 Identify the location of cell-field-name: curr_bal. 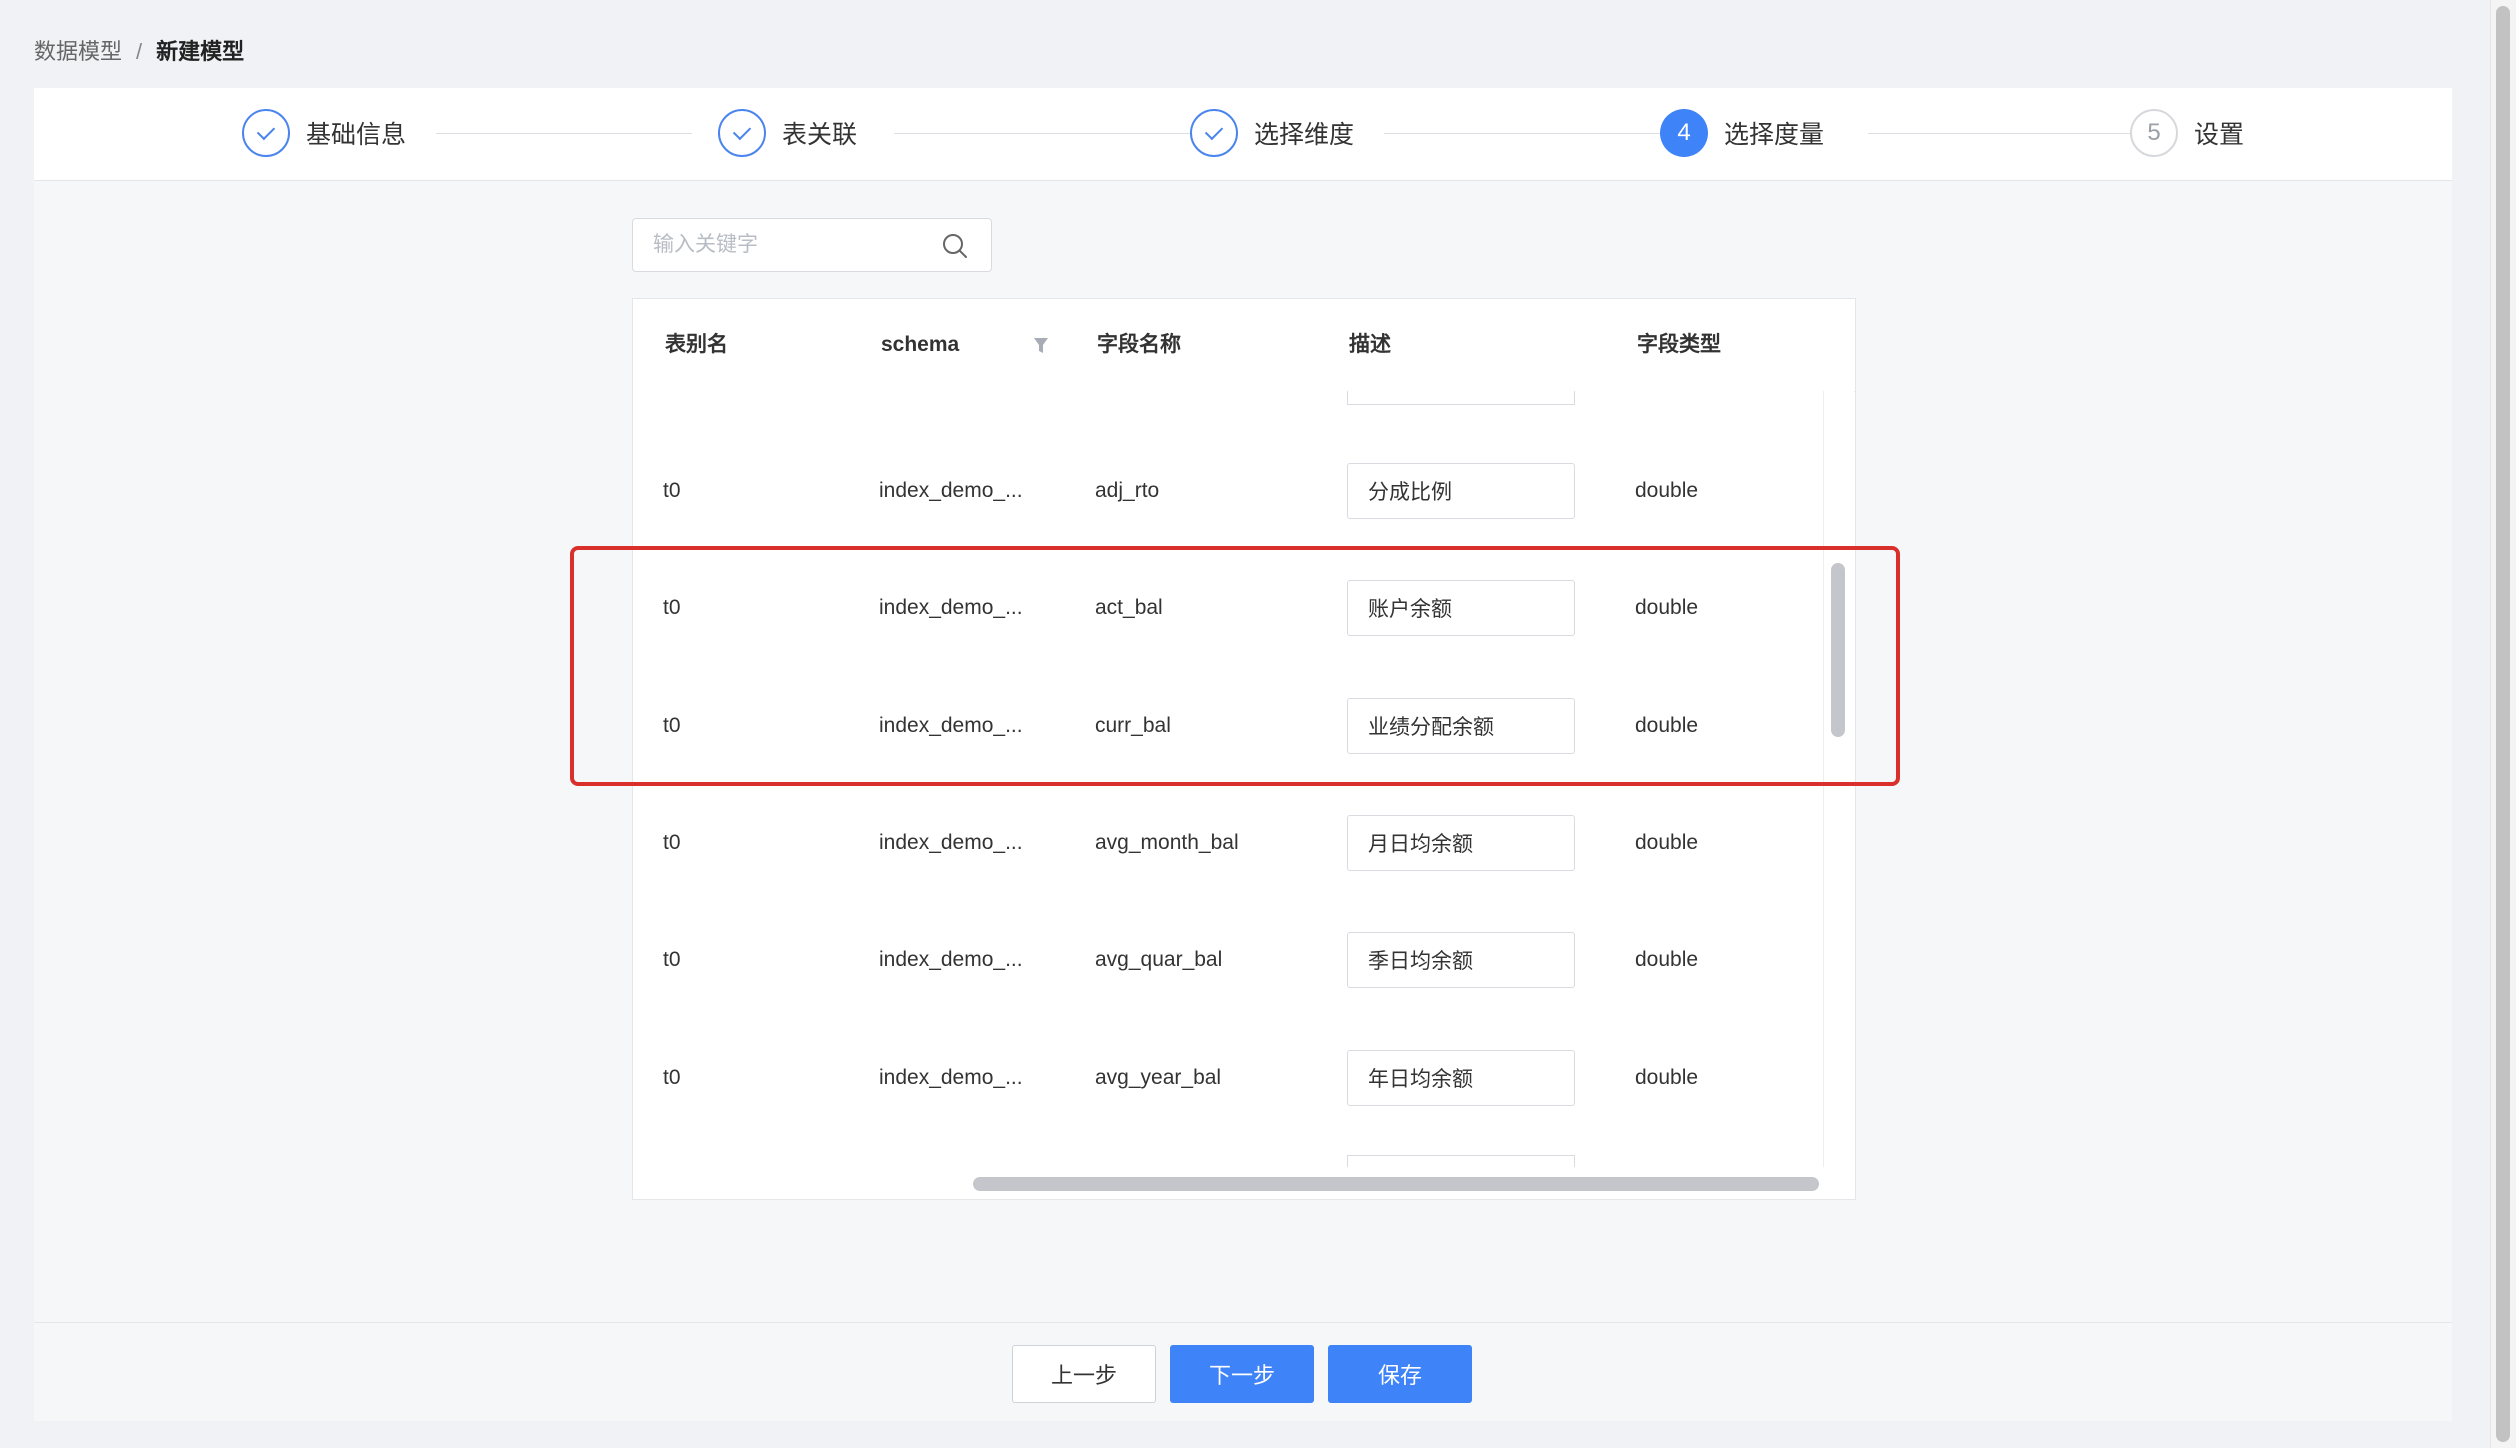
(1133, 725).